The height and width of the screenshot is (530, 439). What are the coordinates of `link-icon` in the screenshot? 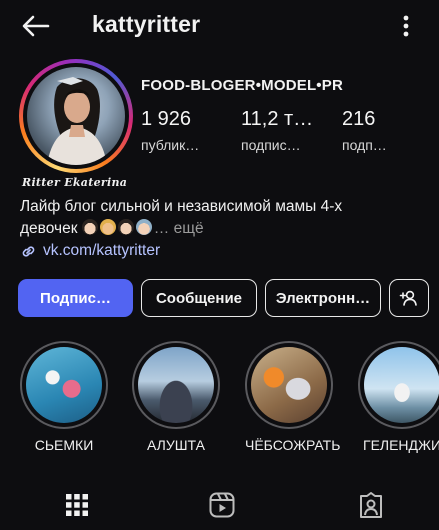 It's located at (28, 251).